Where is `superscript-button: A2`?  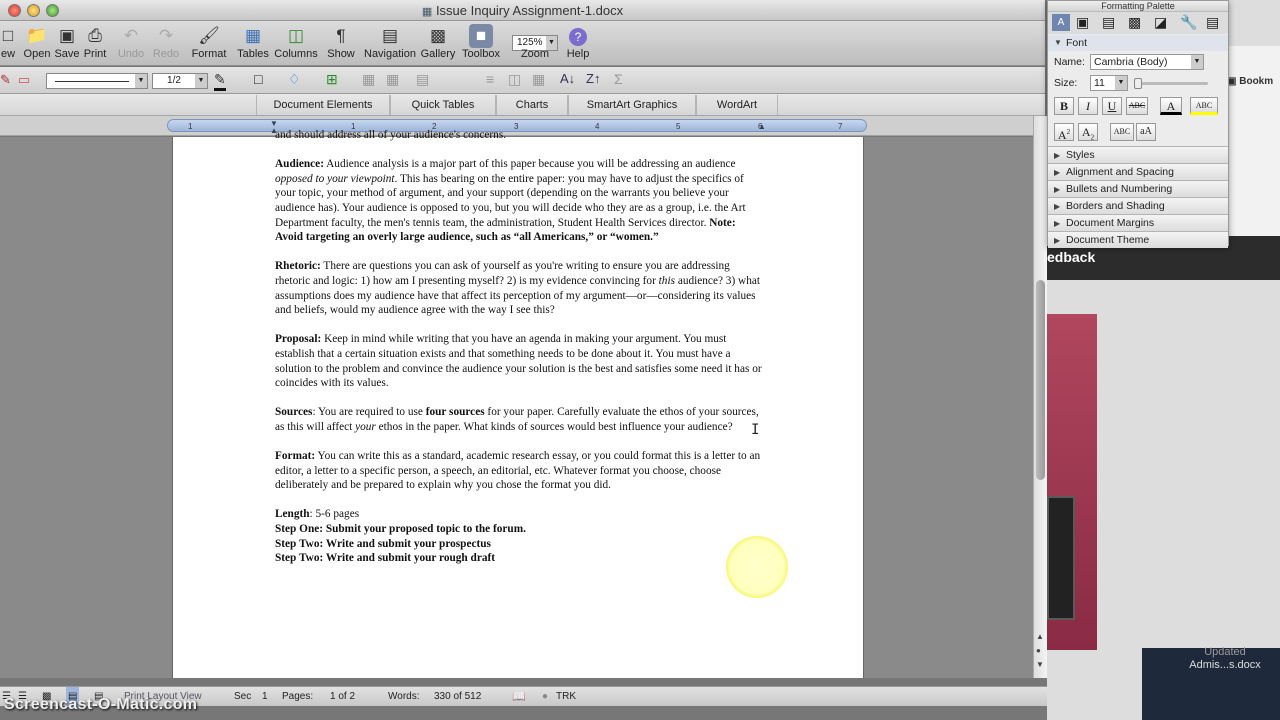 superscript-button: A2 is located at coordinates (1064, 132).